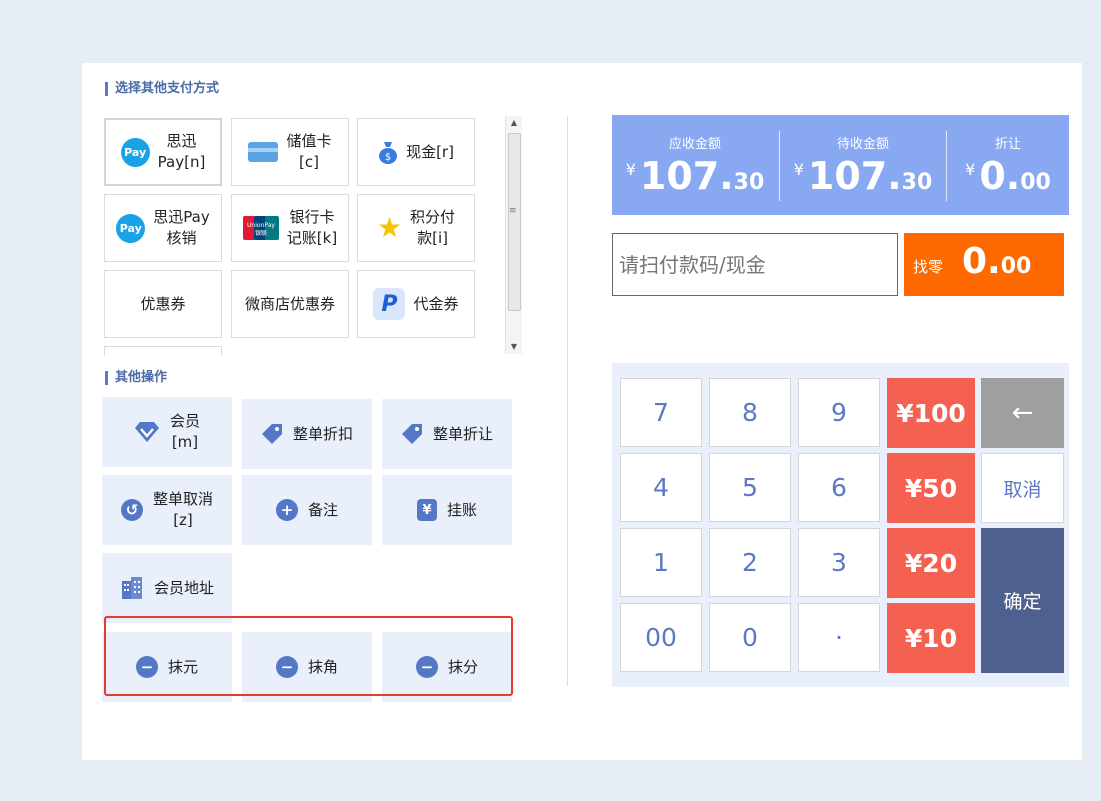 The image size is (1101, 801). I want to click on quick-cash-20-button: ¥20, so click(931, 563).